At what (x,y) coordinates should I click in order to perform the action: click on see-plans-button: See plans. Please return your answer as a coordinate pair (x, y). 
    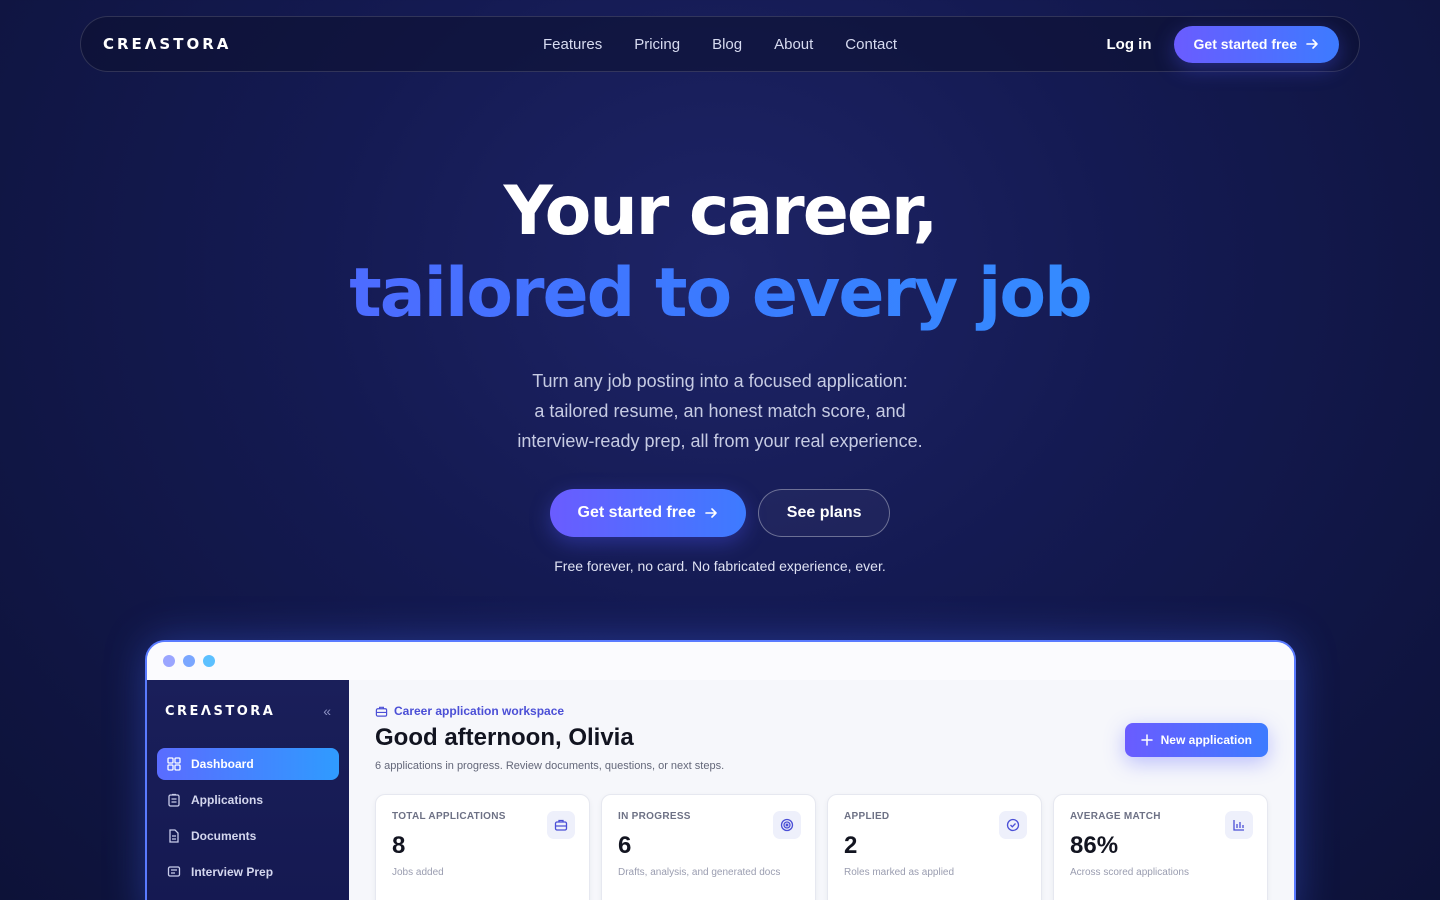
    Looking at the image, I should click on (824, 513).